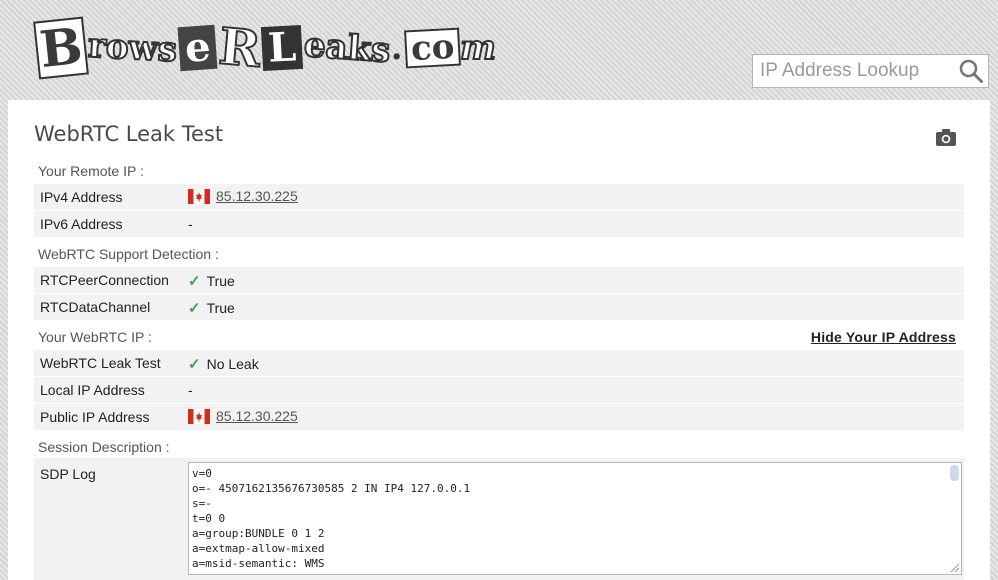 This screenshot has height=580, width=998. Describe the element at coordinates (971, 71) in the screenshot. I see `magnifier-icon` at that location.